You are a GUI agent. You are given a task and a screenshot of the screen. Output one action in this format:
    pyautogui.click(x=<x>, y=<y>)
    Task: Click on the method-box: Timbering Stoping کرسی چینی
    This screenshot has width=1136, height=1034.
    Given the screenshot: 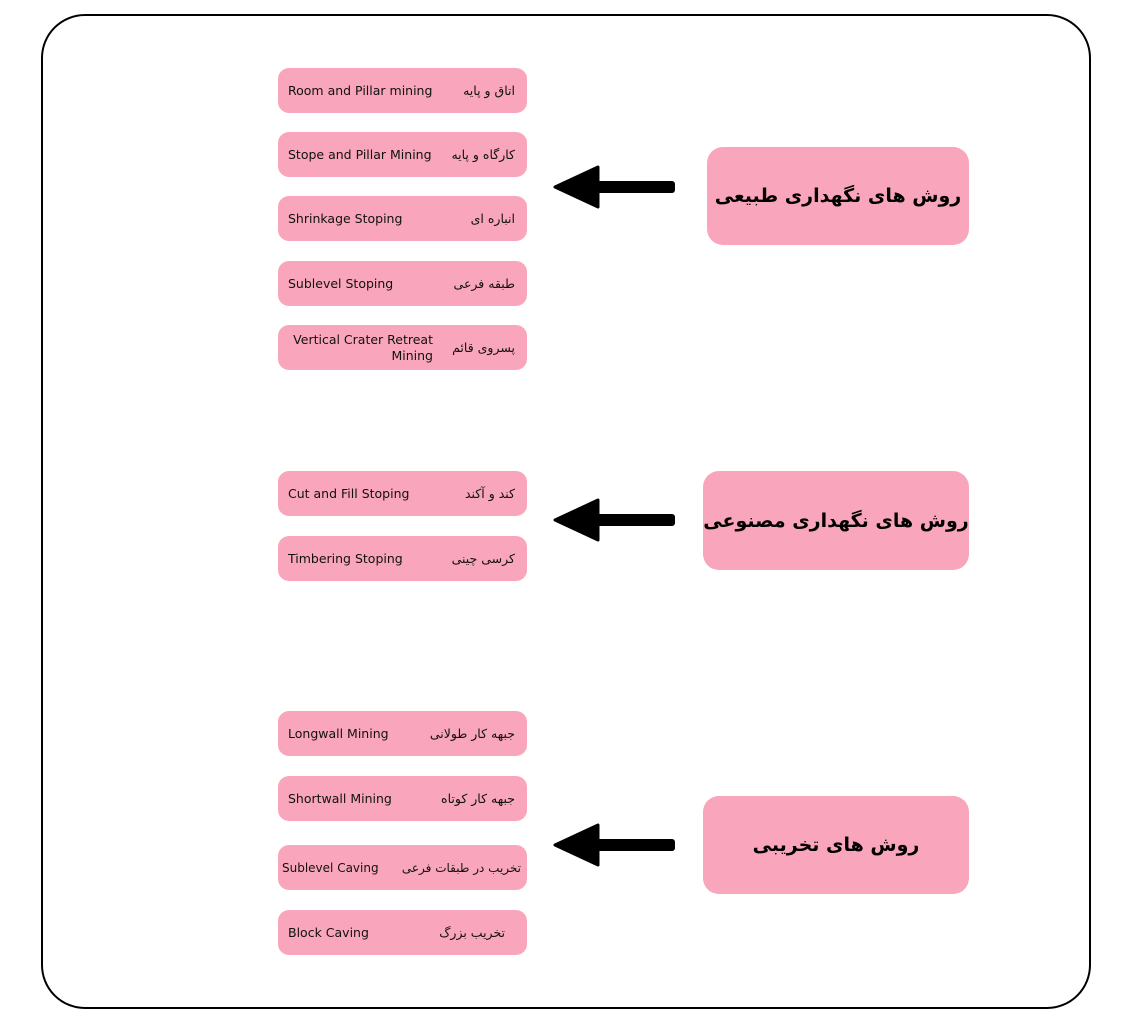 What is the action you would take?
    pyautogui.click(x=402, y=558)
    